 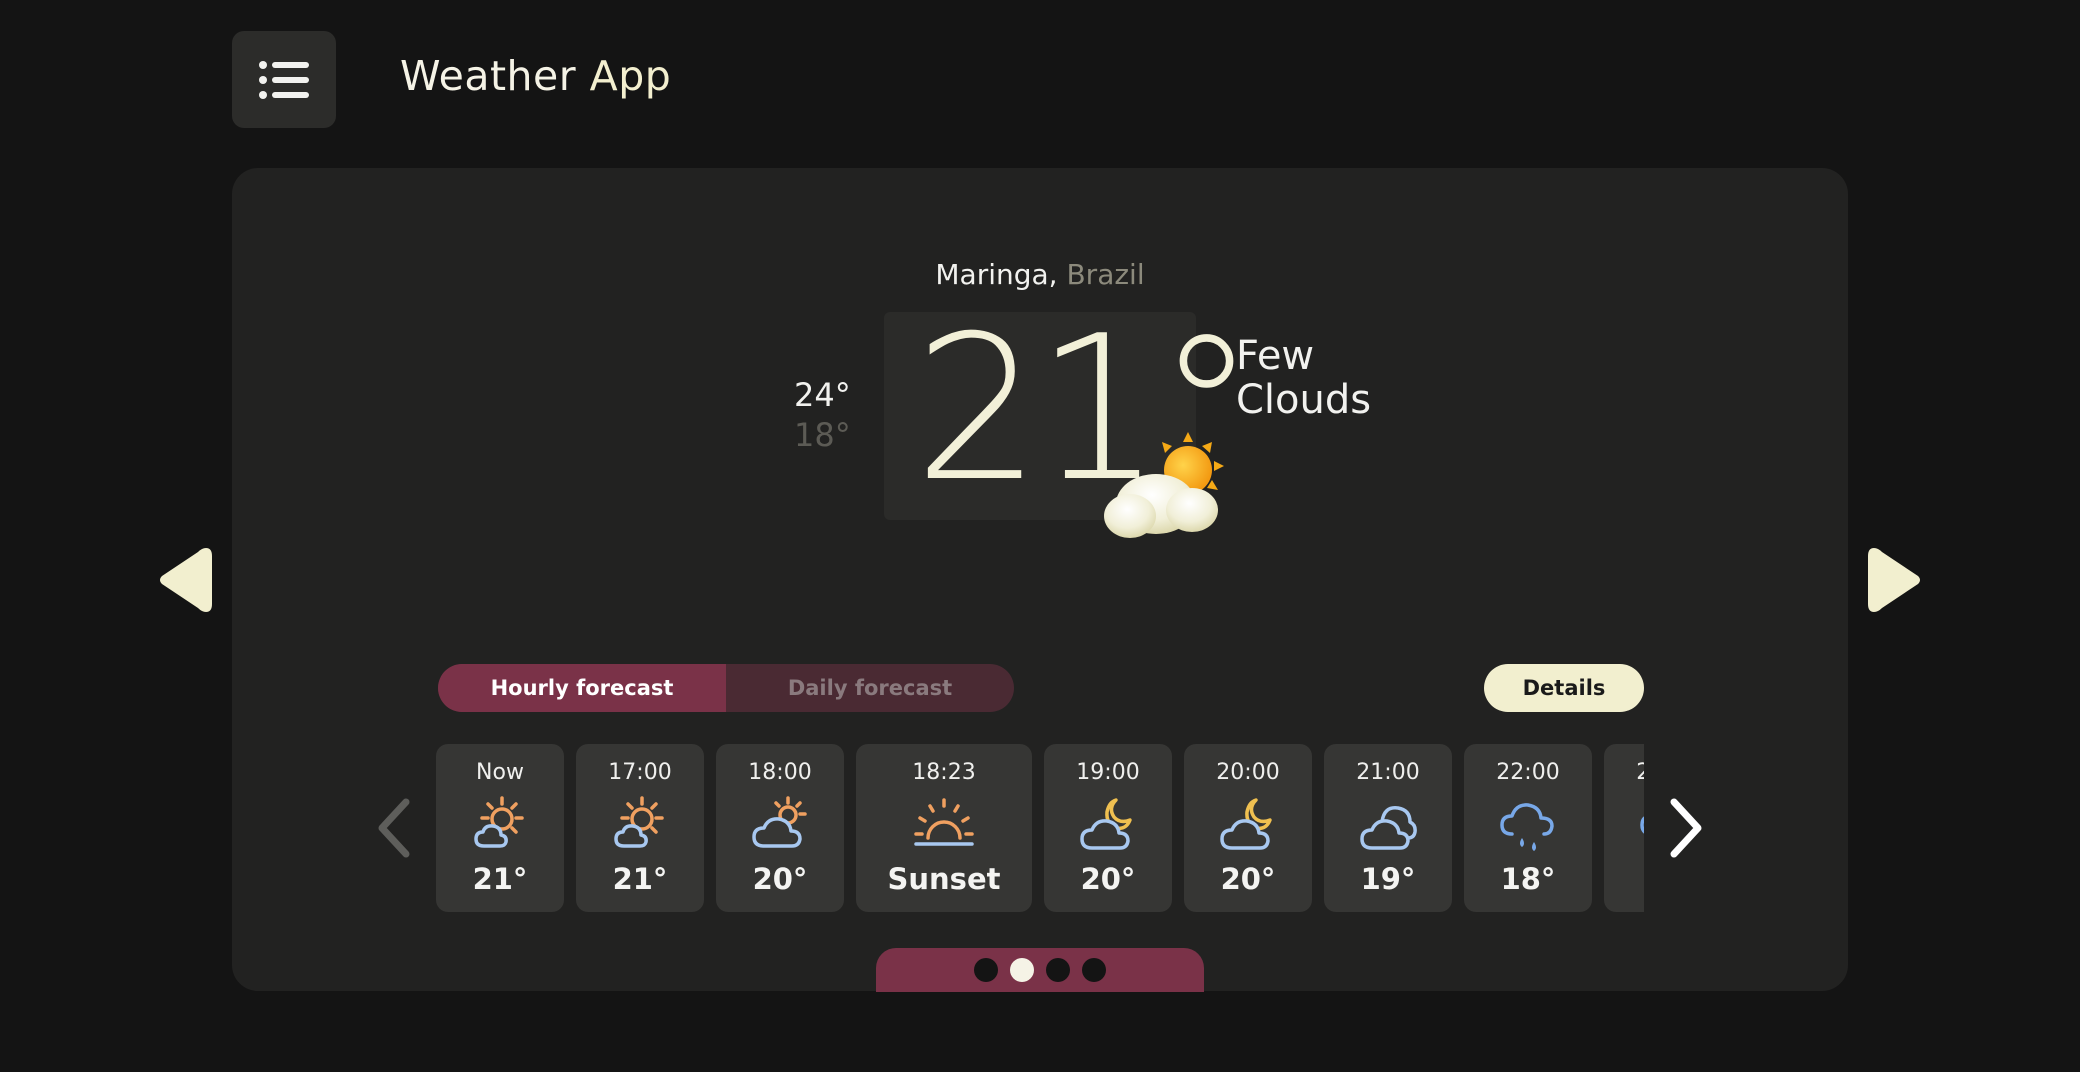 I want to click on tab-hourly-forecast: Hourly forecast, so click(x=582, y=688).